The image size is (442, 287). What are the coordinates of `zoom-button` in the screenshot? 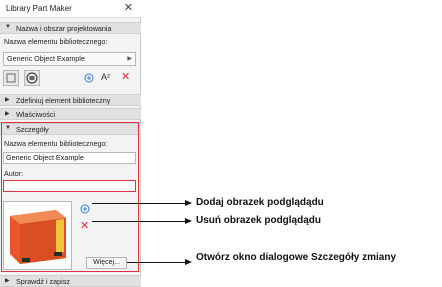 It's located at (32, 78).